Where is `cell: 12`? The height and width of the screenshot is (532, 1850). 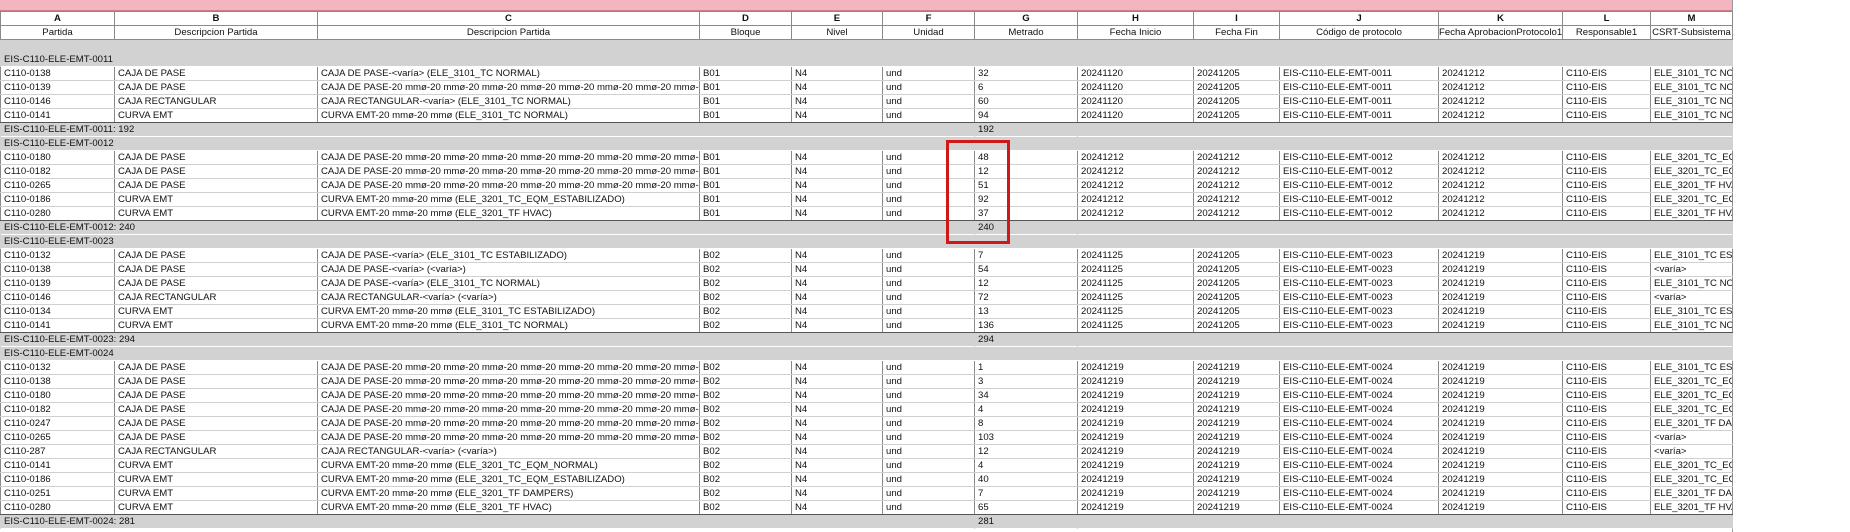 cell: 12 is located at coordinates (1026, 283).